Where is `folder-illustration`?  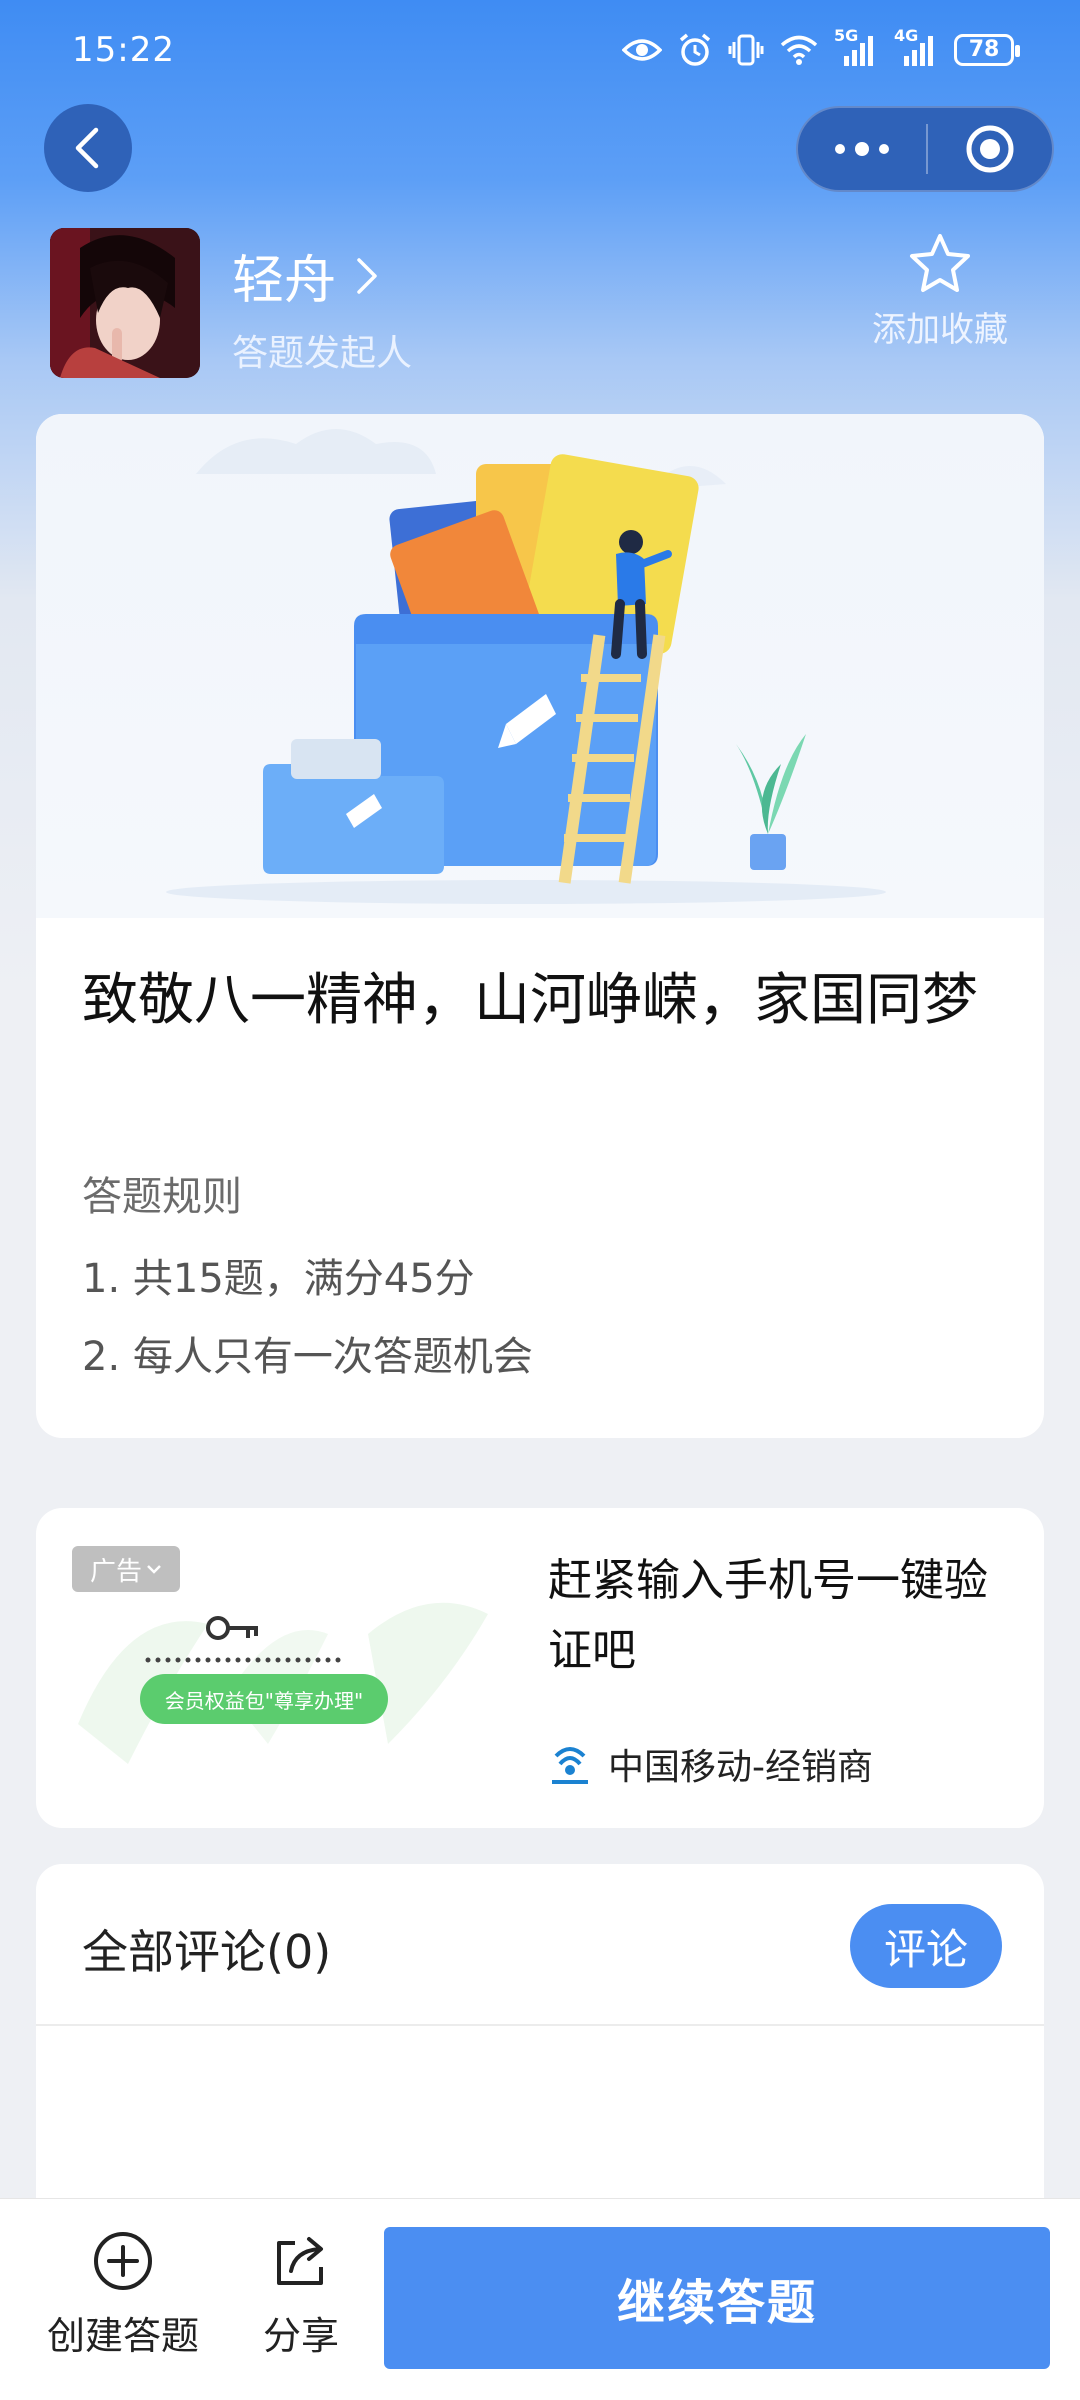
folder-illustration is located at coordinates (526, 666).